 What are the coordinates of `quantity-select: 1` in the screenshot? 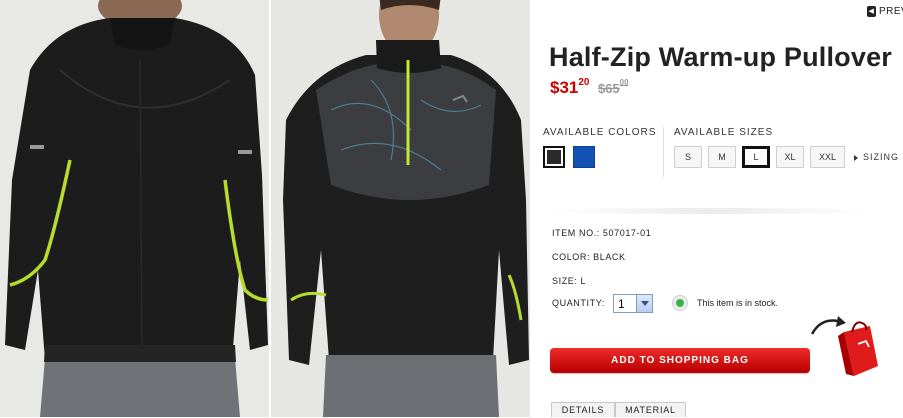 It's located at (633, 303).